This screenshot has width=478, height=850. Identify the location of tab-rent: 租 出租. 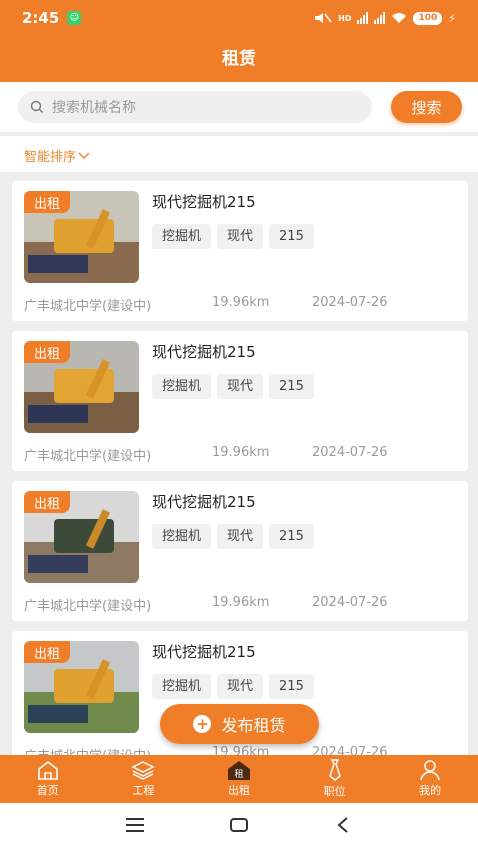
(239, 779).